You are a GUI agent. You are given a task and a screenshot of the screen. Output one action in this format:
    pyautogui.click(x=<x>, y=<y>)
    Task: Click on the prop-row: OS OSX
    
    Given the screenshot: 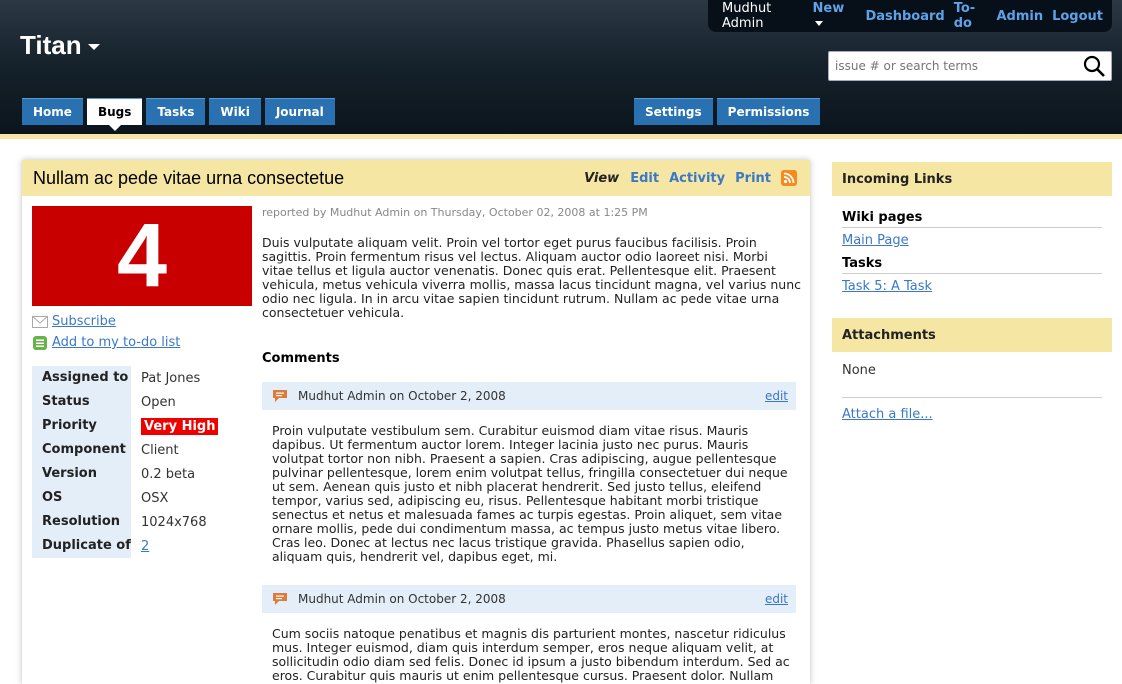 What is the action you would take?
    pyautogui.click(x=142, y=498)
    